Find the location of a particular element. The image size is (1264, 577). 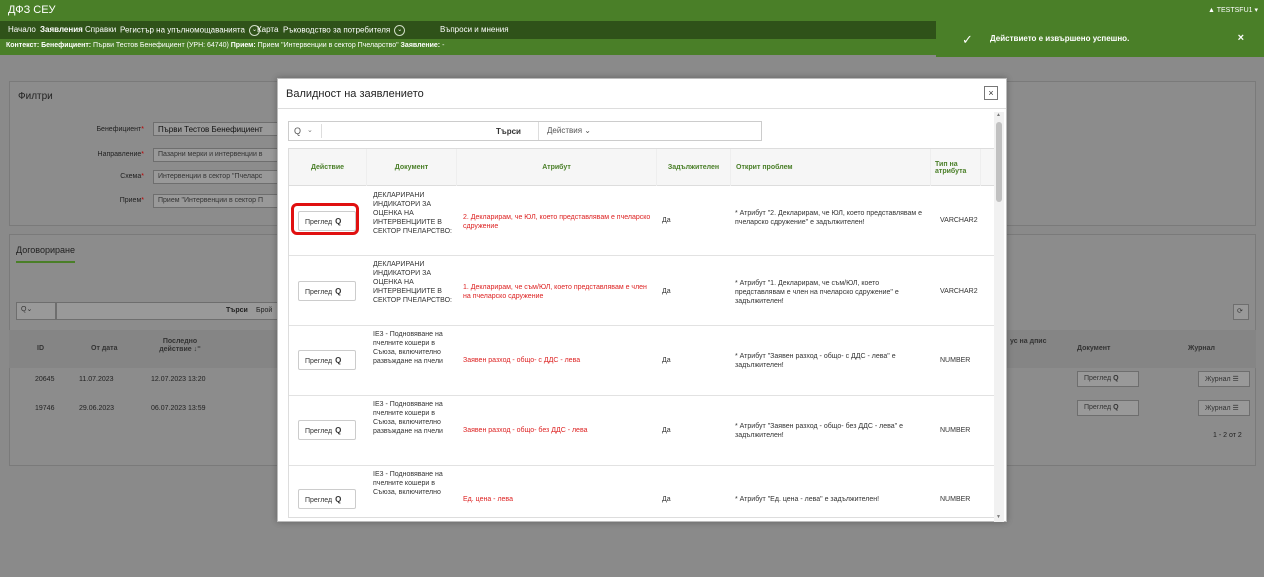

scheme-select: Интервенции в сектор "Пчеларс is located at coordinates (215, 177).